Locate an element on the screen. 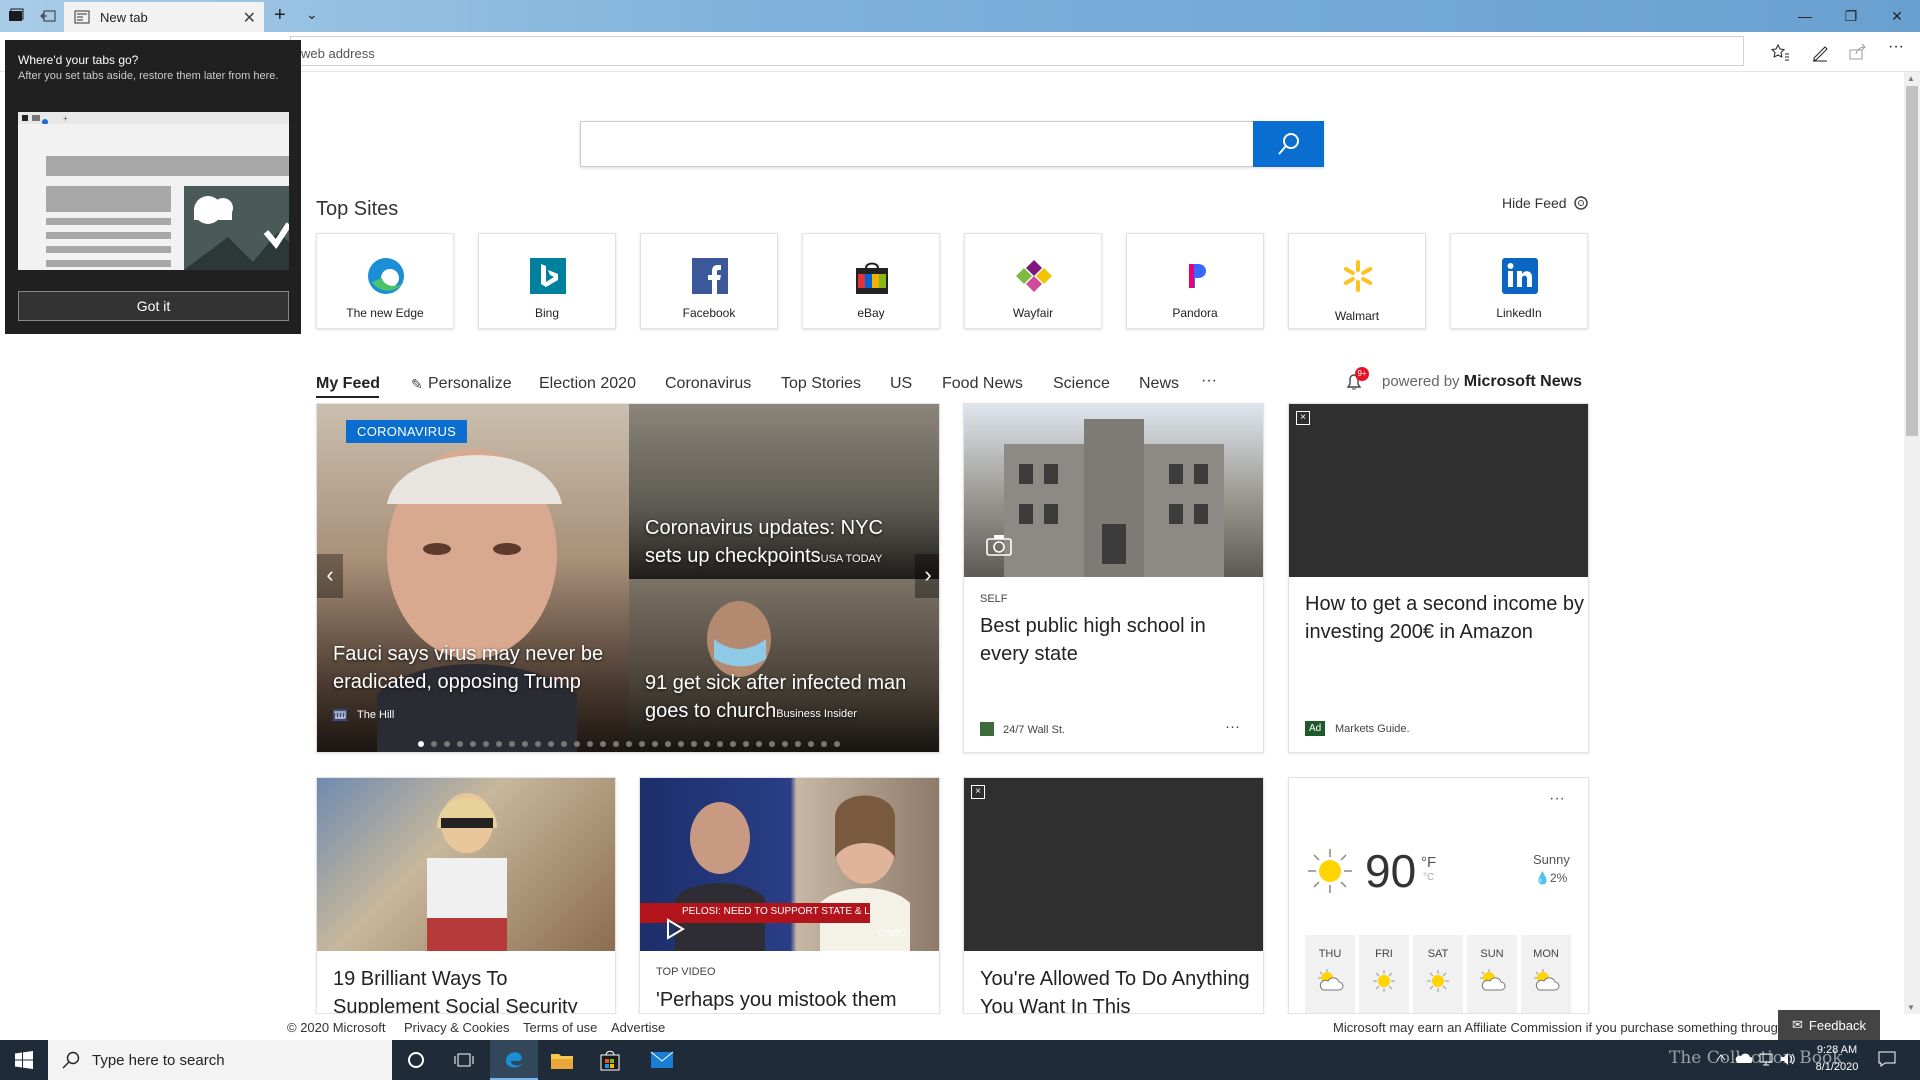 This screenshot has height=1080, width=1920. chevron-down-icon: ⌄ is located at coordinates (312, 14).